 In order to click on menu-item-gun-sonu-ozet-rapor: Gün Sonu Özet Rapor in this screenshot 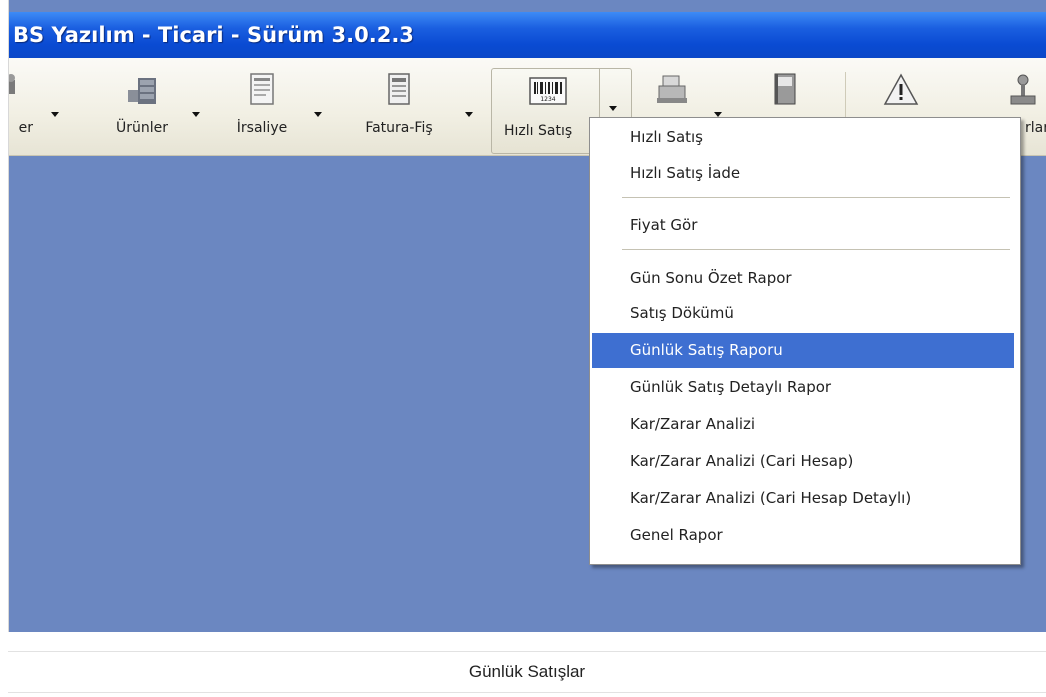, I will do `click(803, 278)`.